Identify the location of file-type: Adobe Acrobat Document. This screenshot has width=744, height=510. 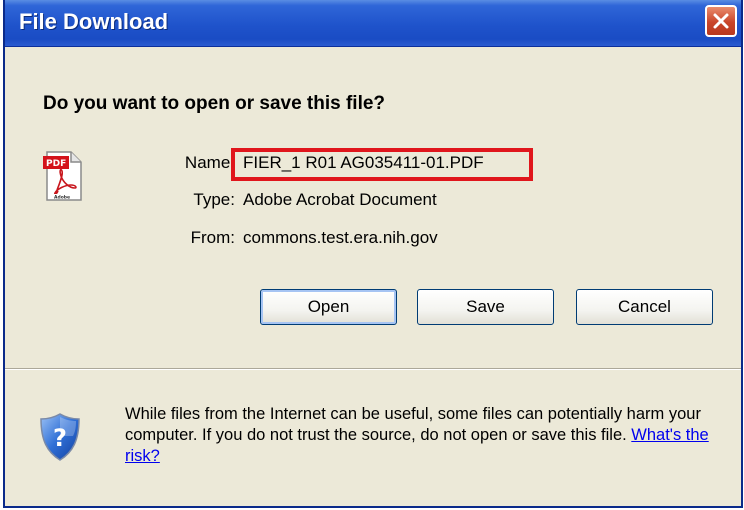
(340, 199).